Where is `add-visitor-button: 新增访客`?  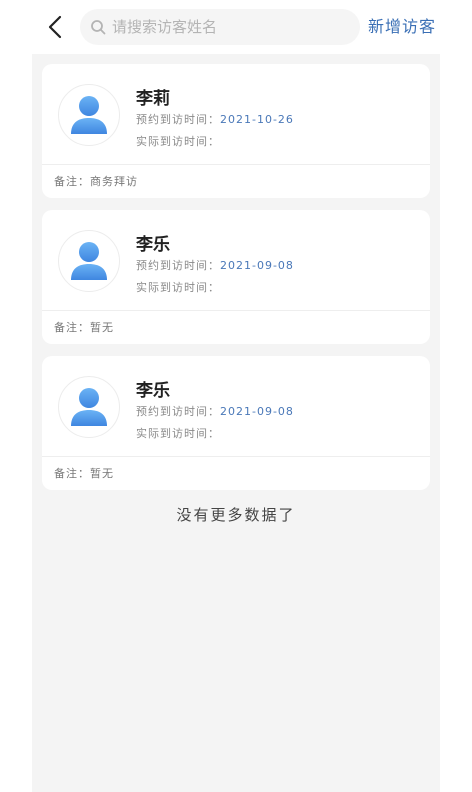
add-visitor-button: 新增访客 is located at coordinates (402, 27).